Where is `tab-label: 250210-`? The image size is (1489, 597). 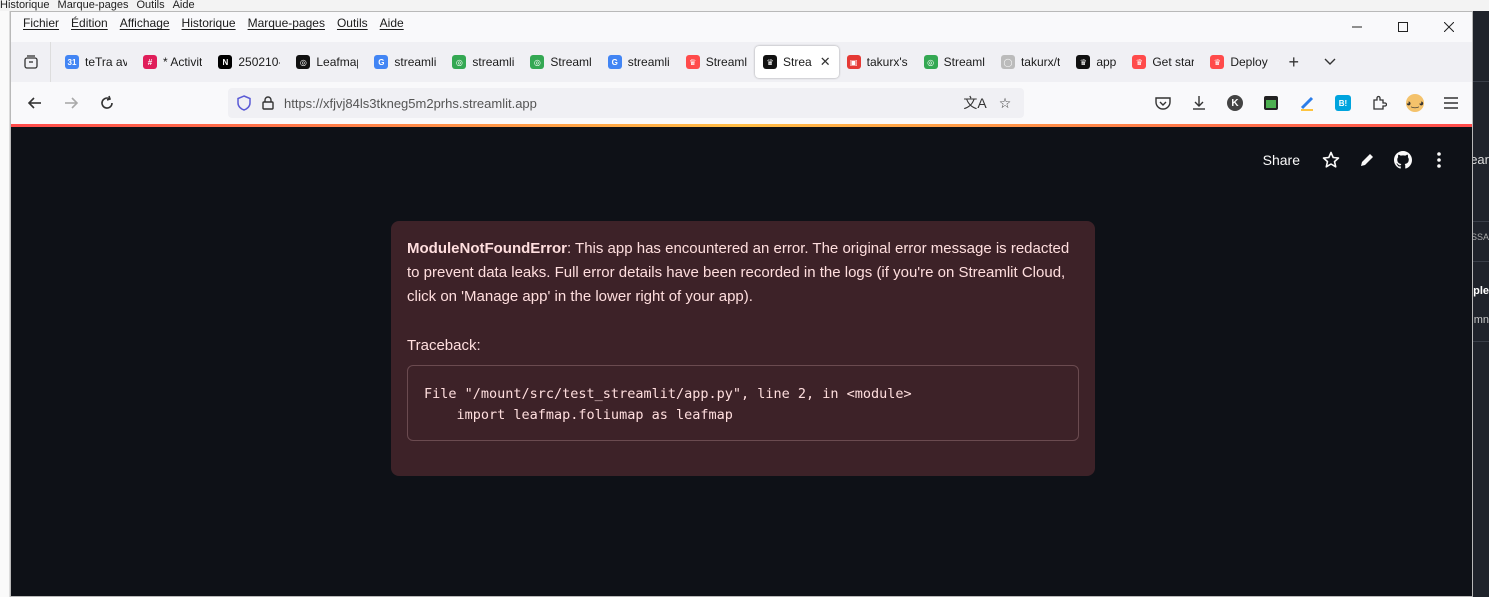
tab-label: 250210- is located at coordinates (259, 62).